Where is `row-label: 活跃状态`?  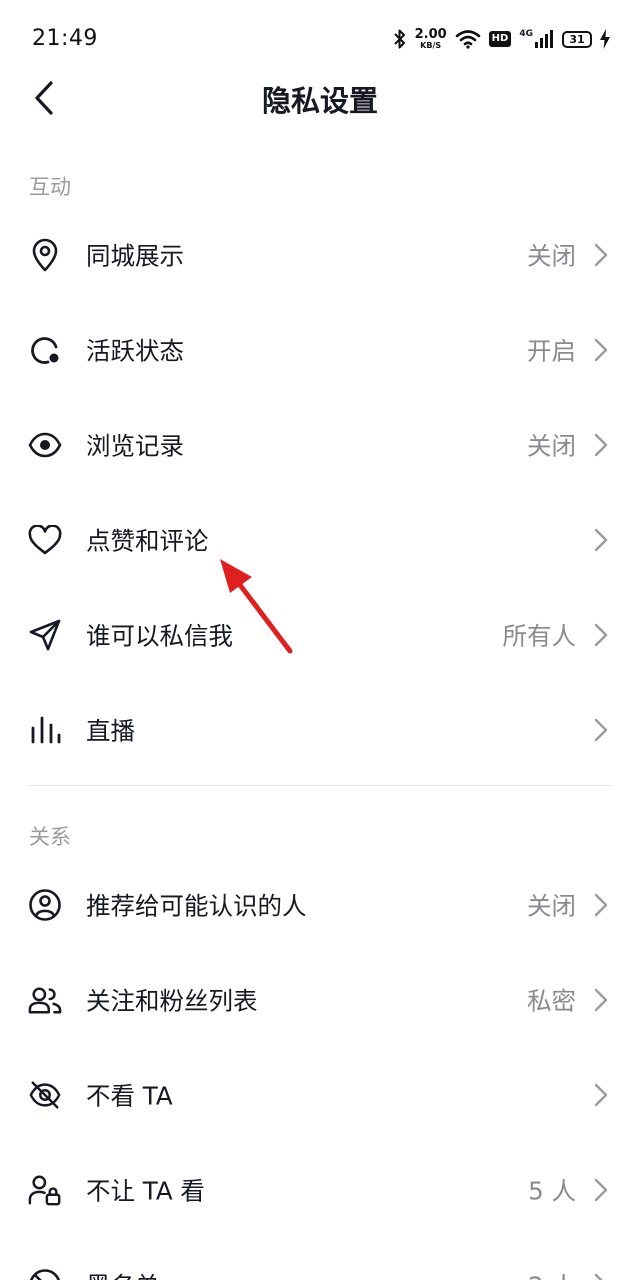 row-label: 活跃状态 is located at coordinates (135, 350).